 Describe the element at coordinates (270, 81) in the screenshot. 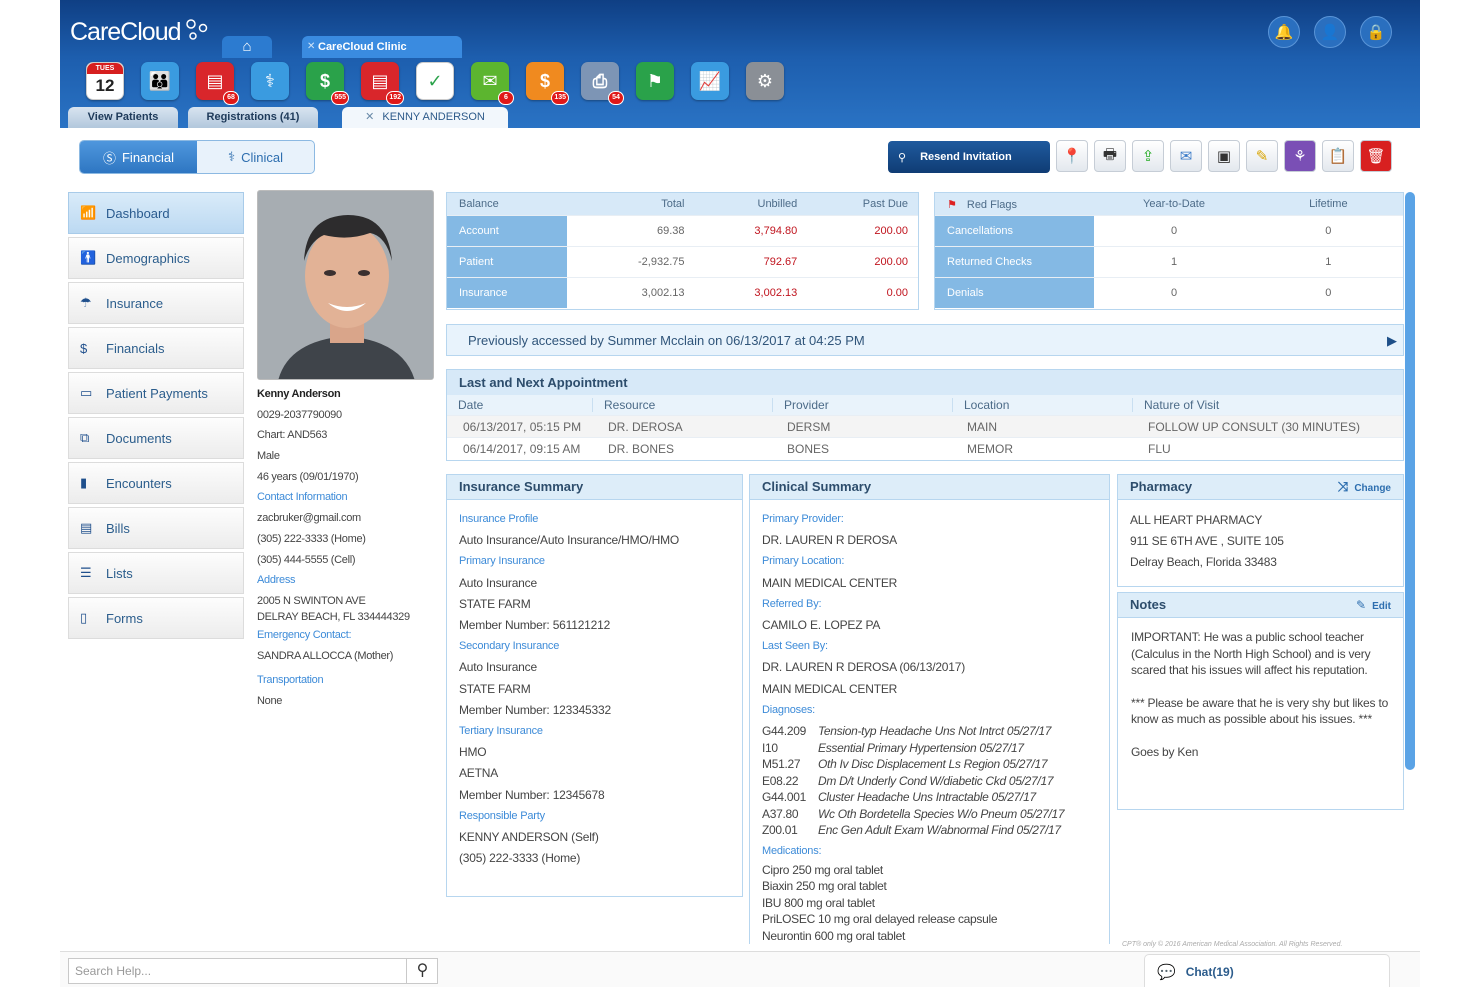

I see `clinical-app-icon: ⚕` at that location.